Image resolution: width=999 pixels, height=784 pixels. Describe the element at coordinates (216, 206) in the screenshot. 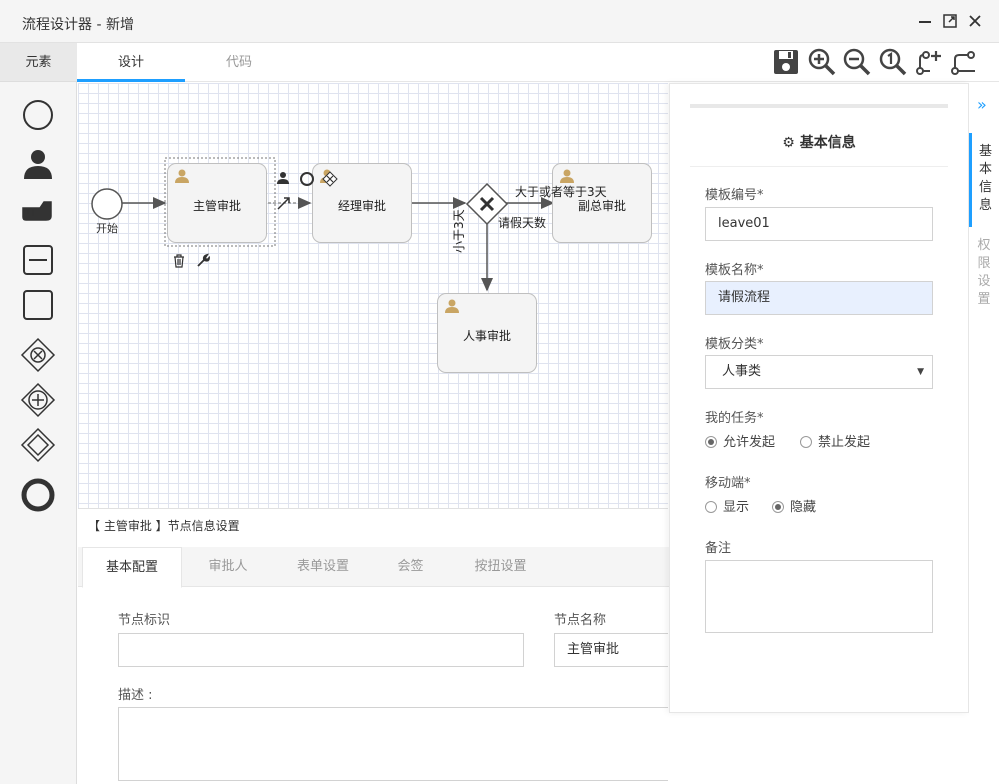

I see `task-label: 主管审批` at that location.